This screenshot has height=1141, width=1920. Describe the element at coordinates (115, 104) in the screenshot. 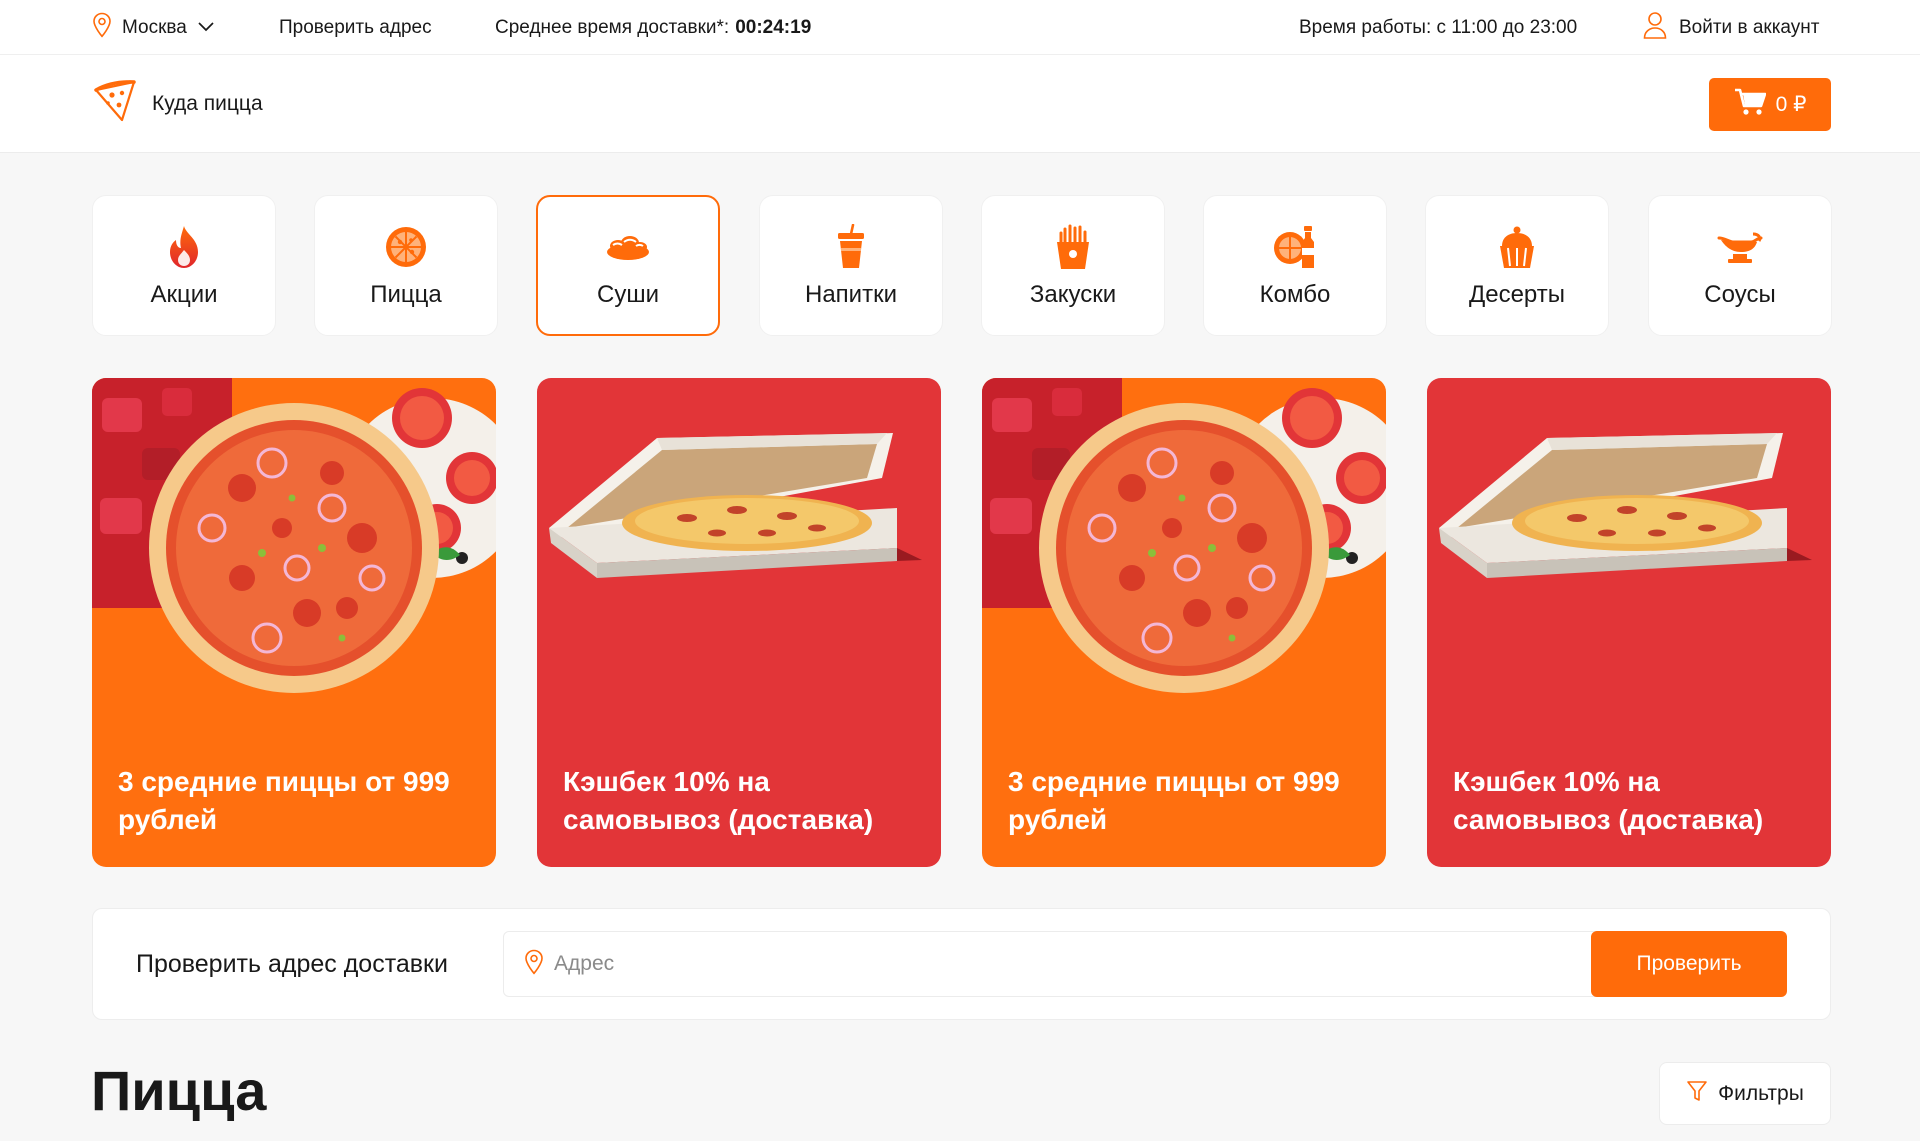

I see `pizza-slice-logo-icon` at that location.